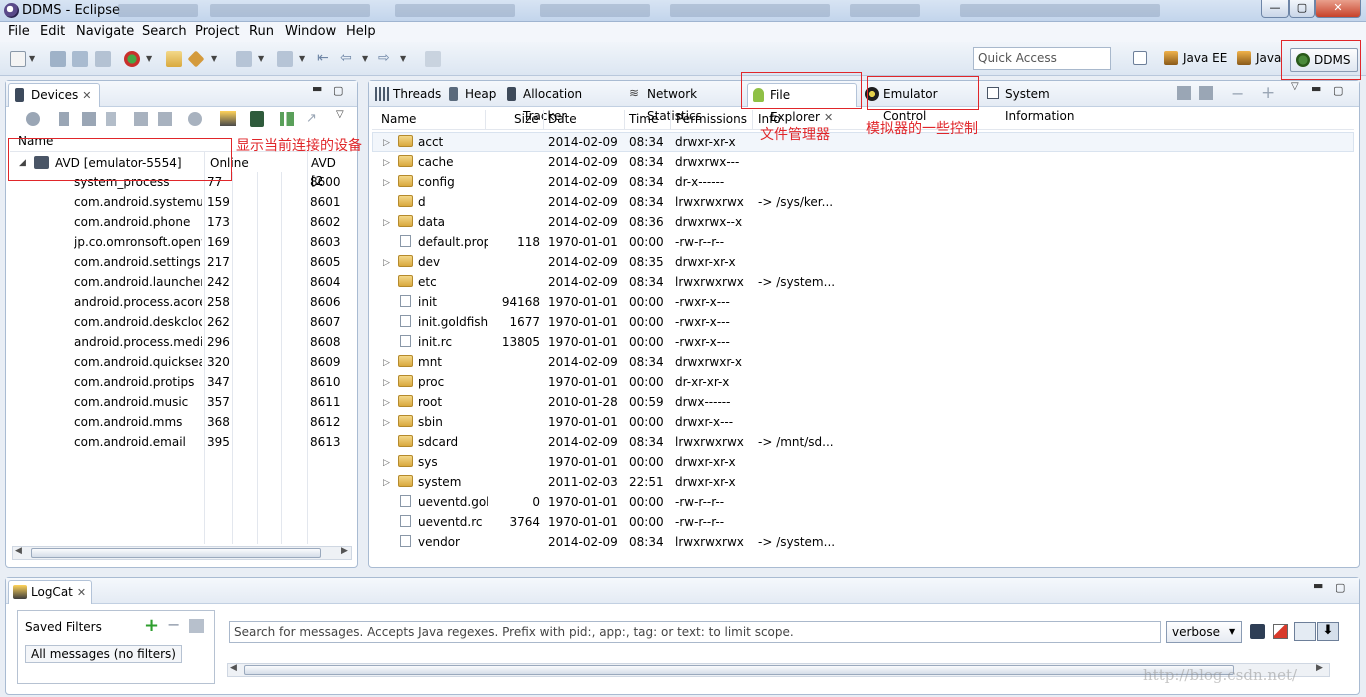 This screenshot has height=697, width=1366. I want to click on pull-file-icon, so click(1184, 93).